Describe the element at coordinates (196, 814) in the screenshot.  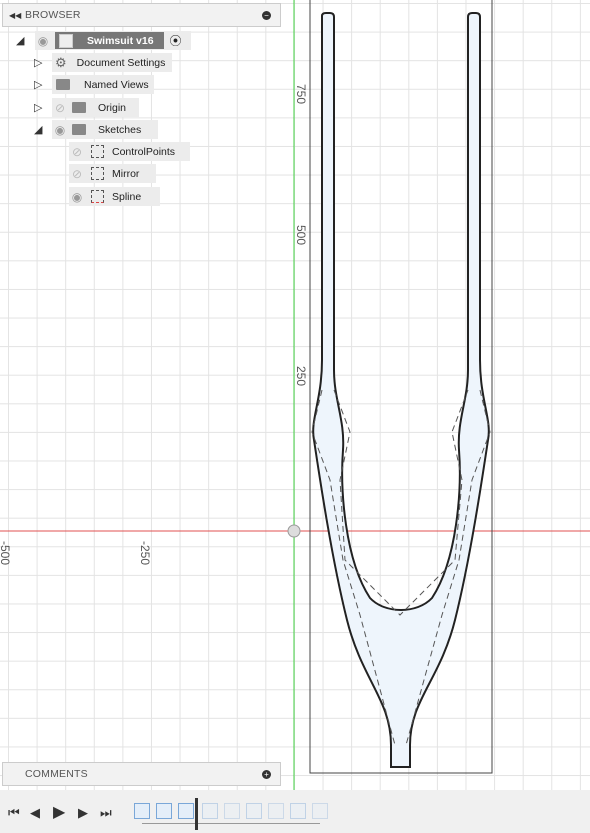
I see `timeline-marker` at that location.